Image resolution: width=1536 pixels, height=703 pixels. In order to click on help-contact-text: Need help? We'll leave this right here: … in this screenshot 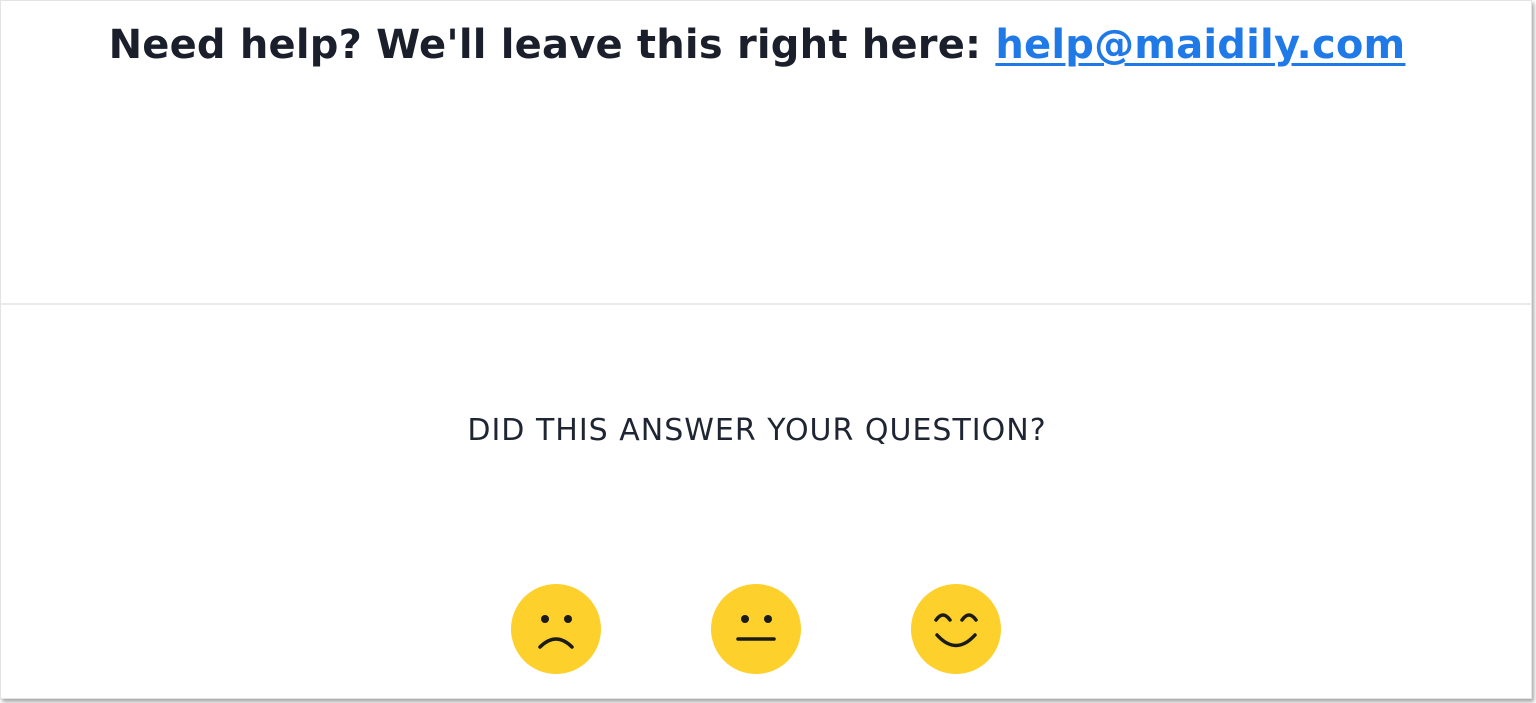, I will do `click(757, 45)`.